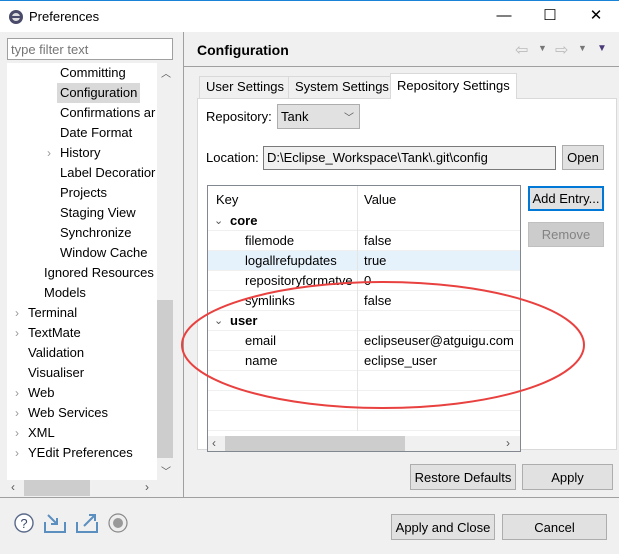 This screenshot has height=554, width=619. I want to click on column-header-value: Value, so click(380, 200).